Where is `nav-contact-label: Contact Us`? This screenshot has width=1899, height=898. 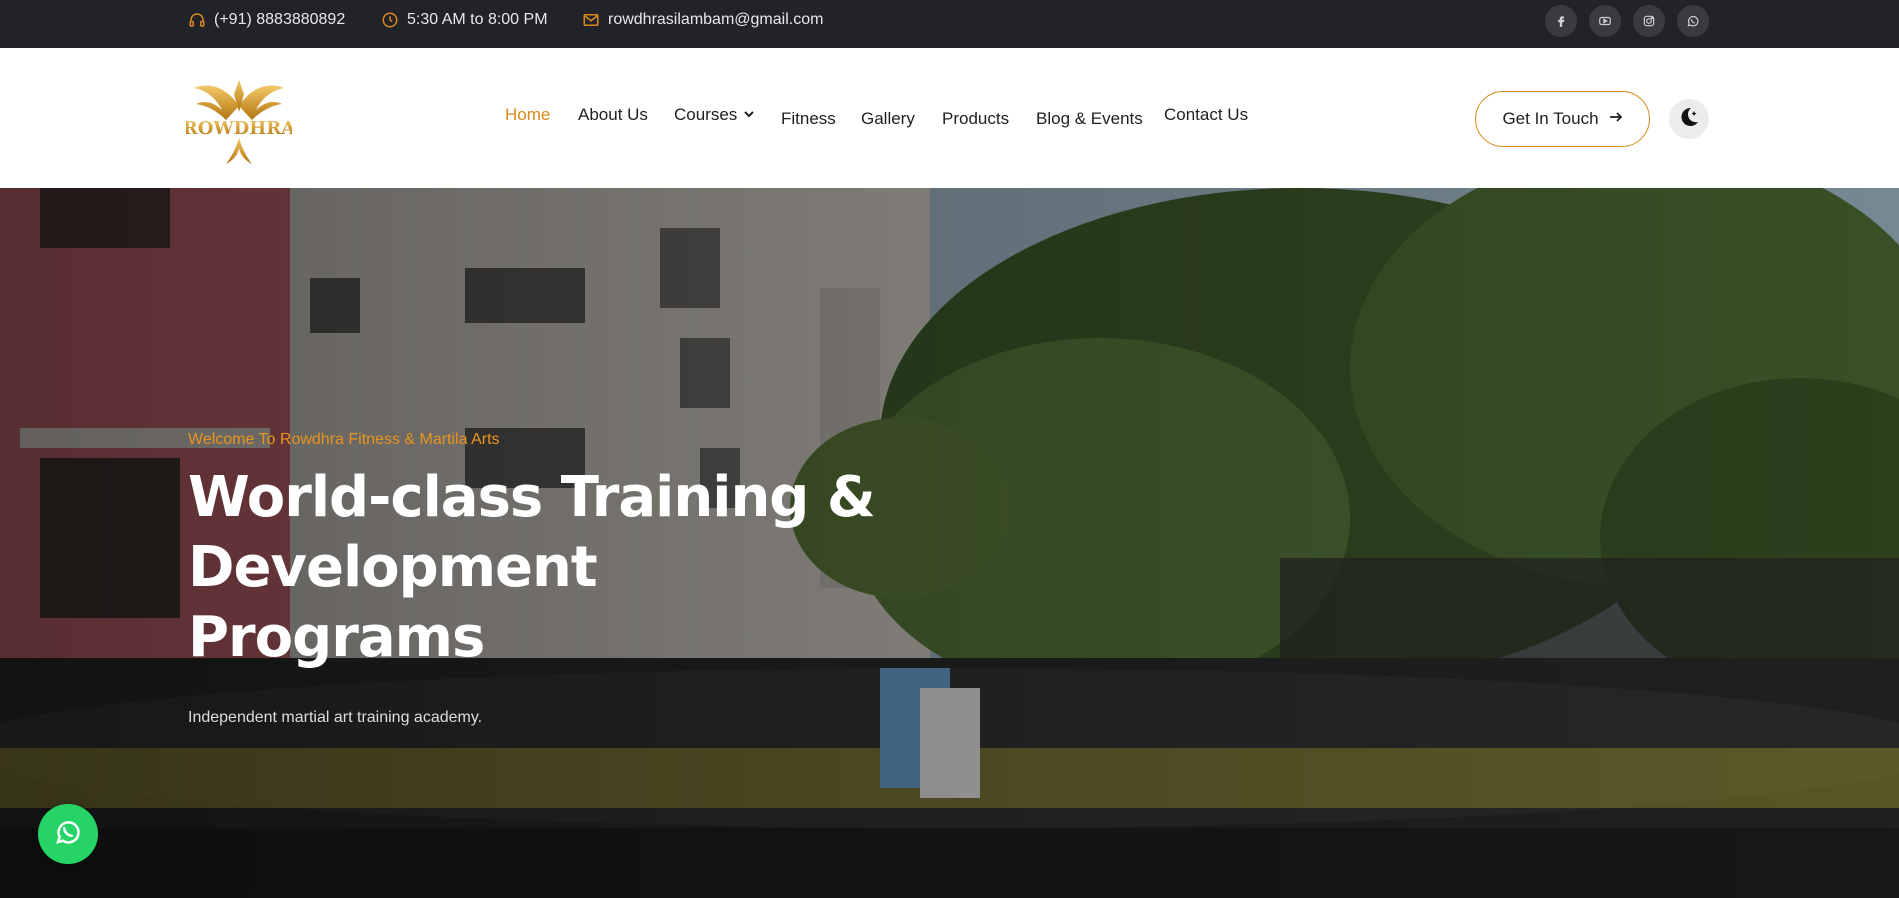
nav-contact-label: Contact Us is located at coordinates (1206, 114).